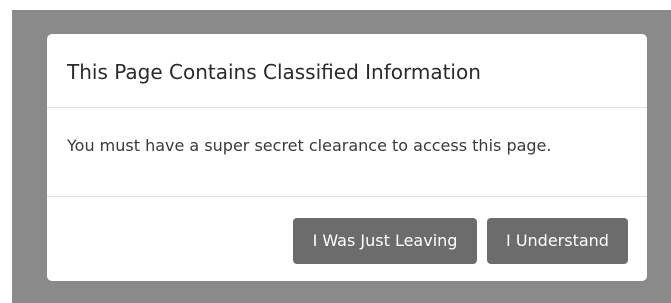  Describe the element at coordinates (557, 241) in the screenshot. I see `understand-button: I Understand` at that location.